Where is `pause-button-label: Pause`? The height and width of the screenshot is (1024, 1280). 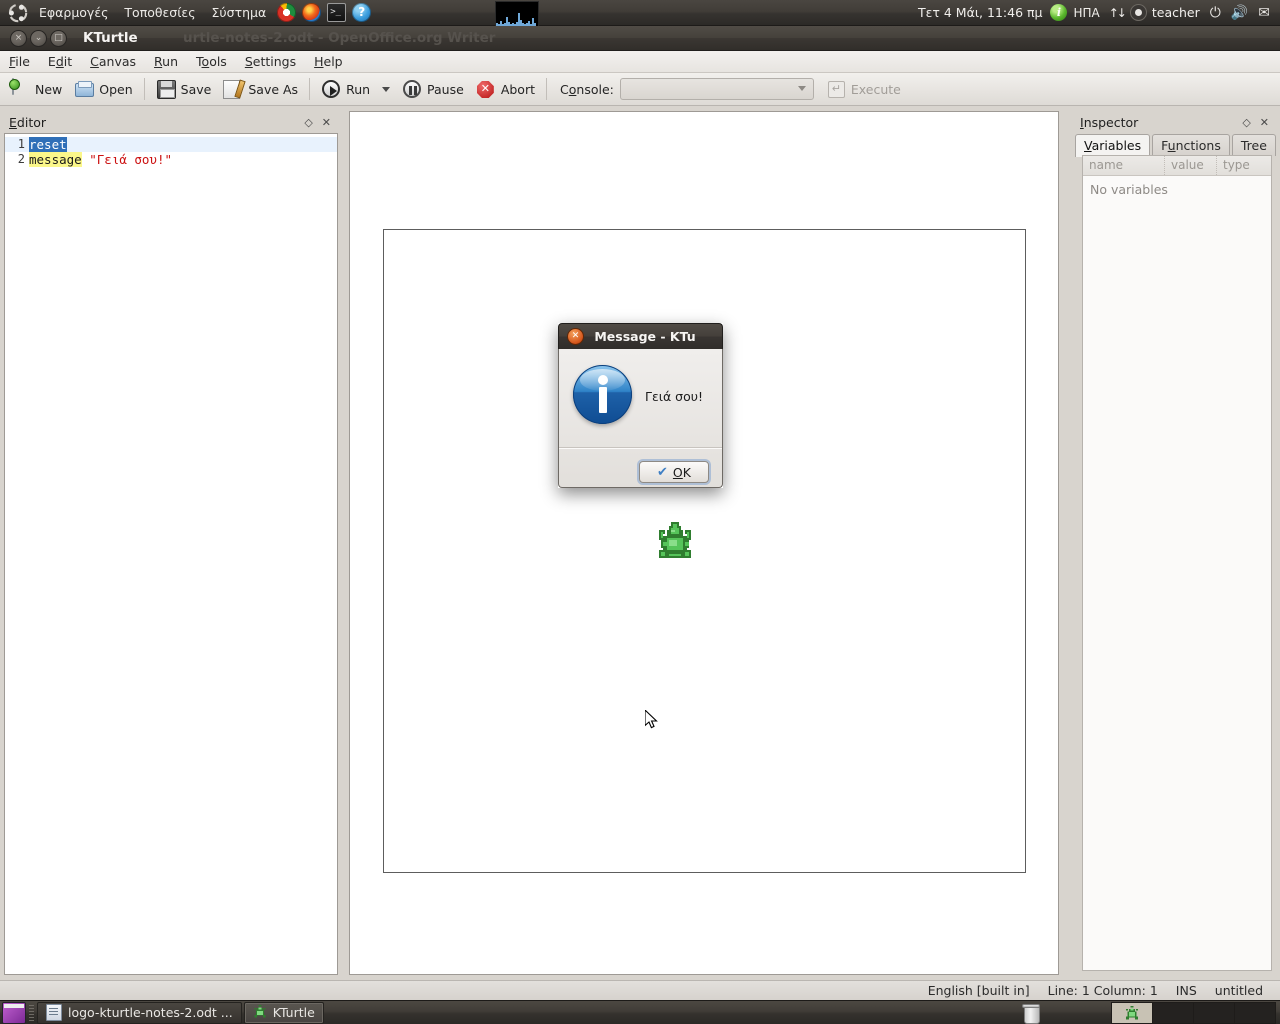
pause-button-label: Pause is located at coordinates (445, 89).